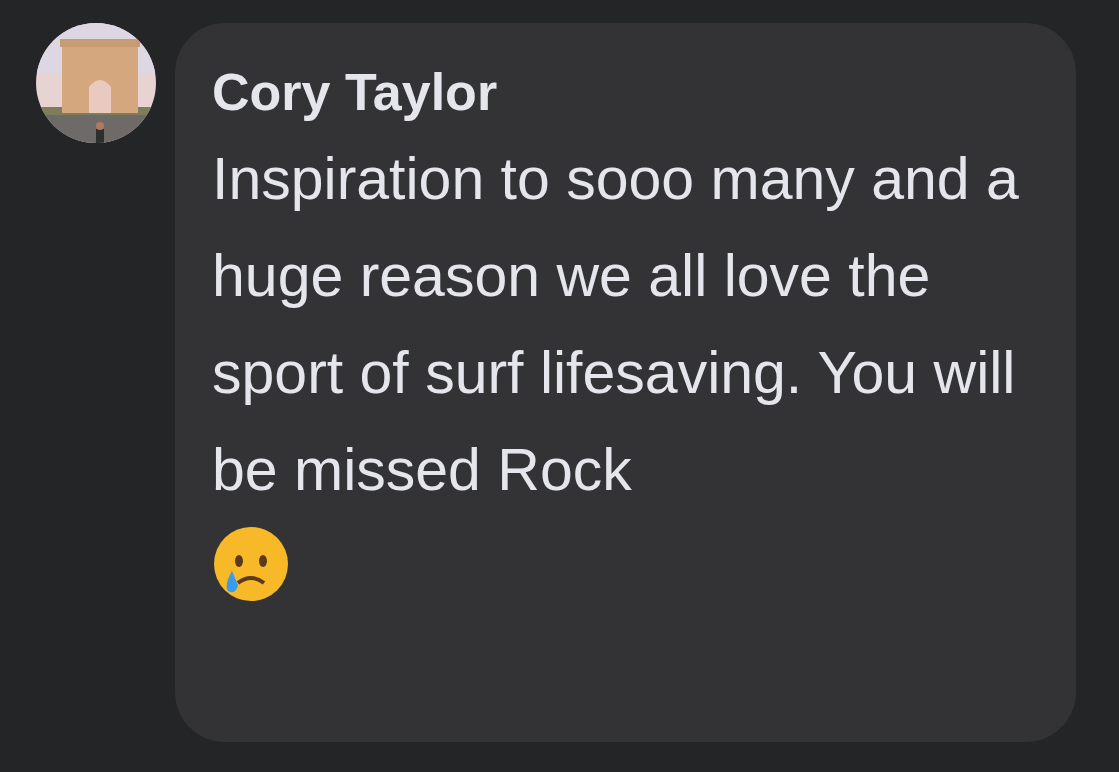 The width and height of the screenshot is (1119, 772). What do you see at coordinates (629, 92) in the screenshot?
I see `author-name: Cory Taylor` at bounding box center [629, 92].